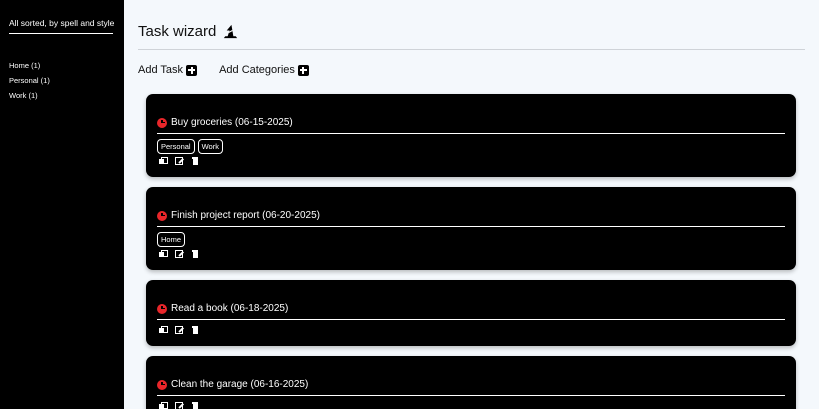 The width and height of the screenshot is (819, 409). I want to click on task-tags: Personal Work, so click(191, 146).